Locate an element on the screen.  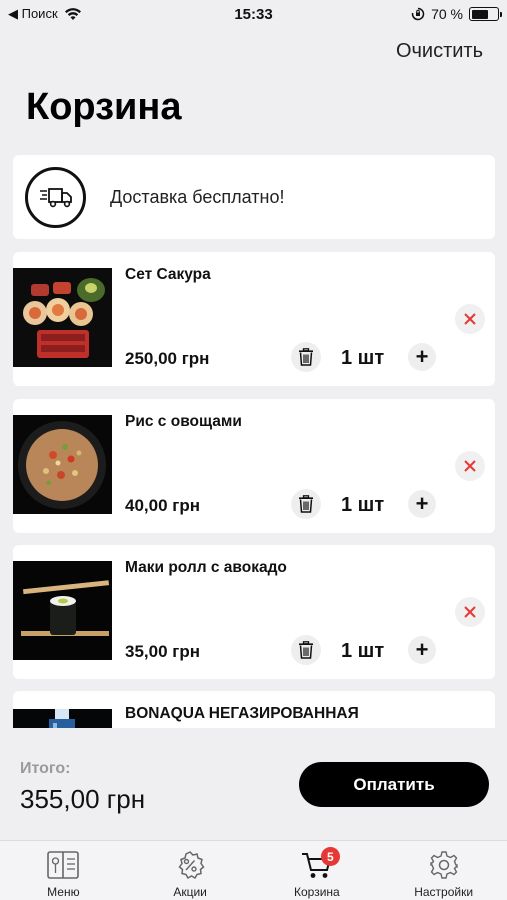
page-title: Корзина is located at coordinates (104, 107).